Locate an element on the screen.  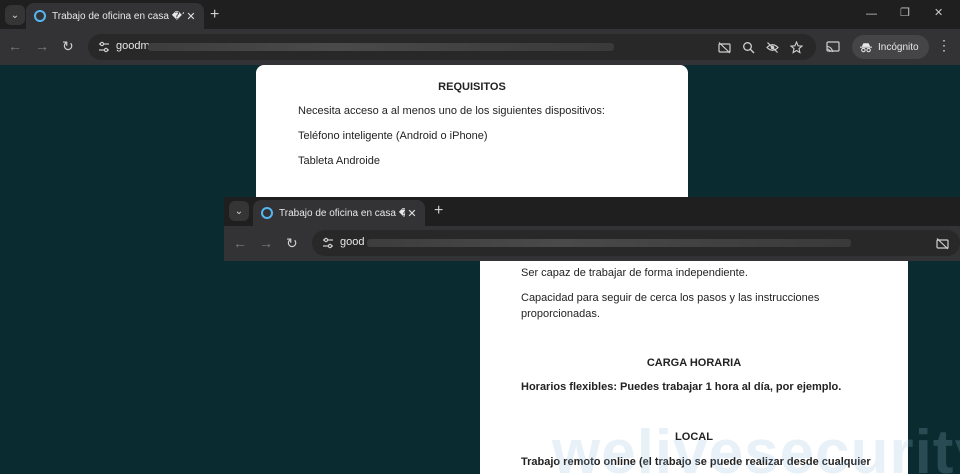
address-bar: goodm is located at coordinates (452, 47).